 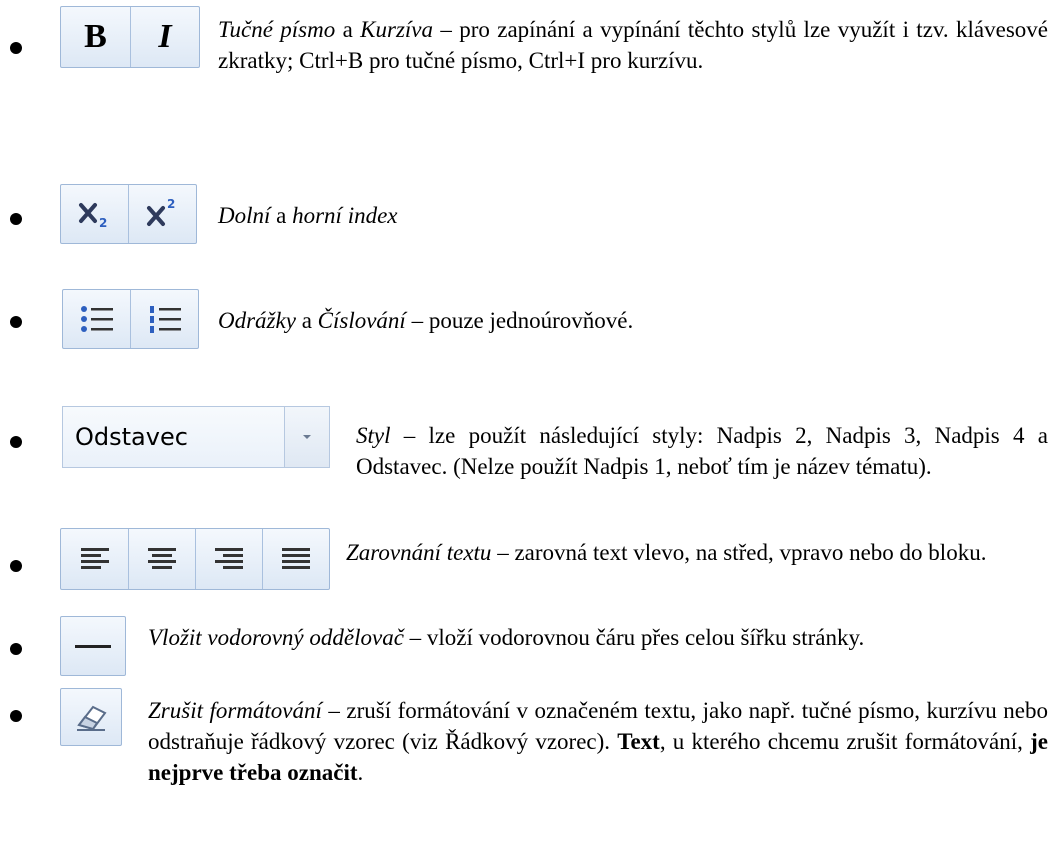 I want to click on item-text: Dolní a horní index, so click(x=633, y=215).